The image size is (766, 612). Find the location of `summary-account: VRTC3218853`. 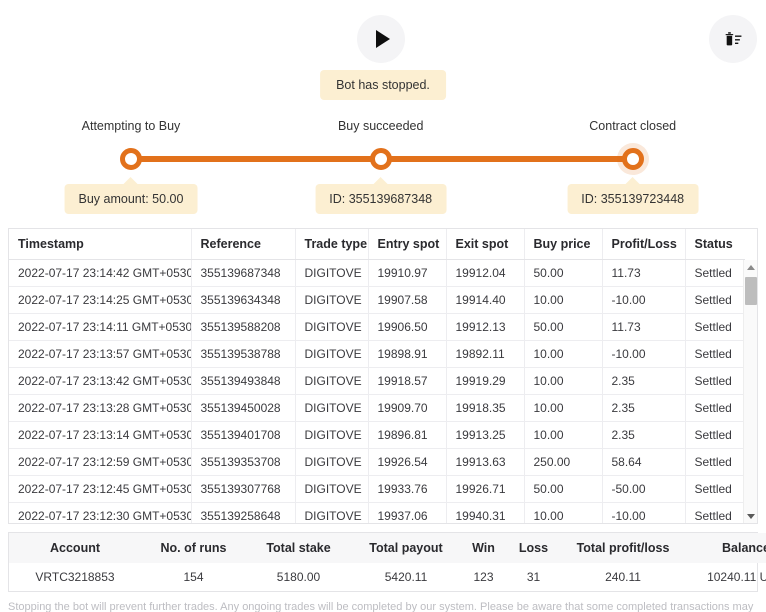

summary-account: VRTC3218853 is located at coordinates (75, 577).